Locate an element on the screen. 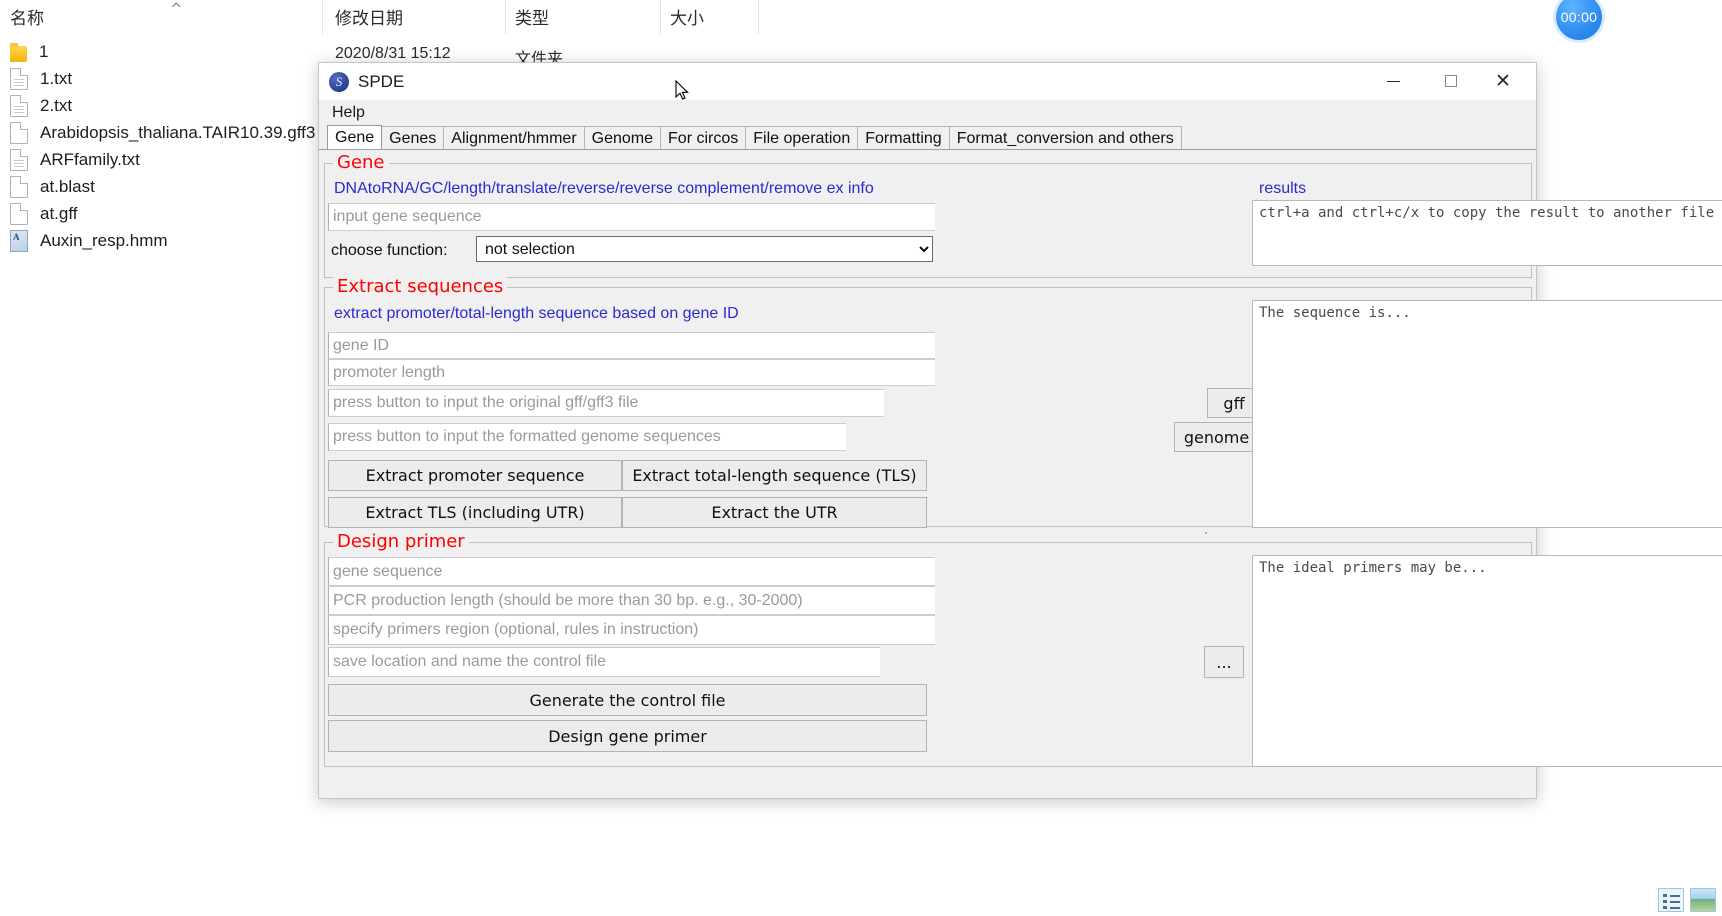 This screenshot has height=916, width=1722. tab-gene: Gene is located at coordinates (355, 137).